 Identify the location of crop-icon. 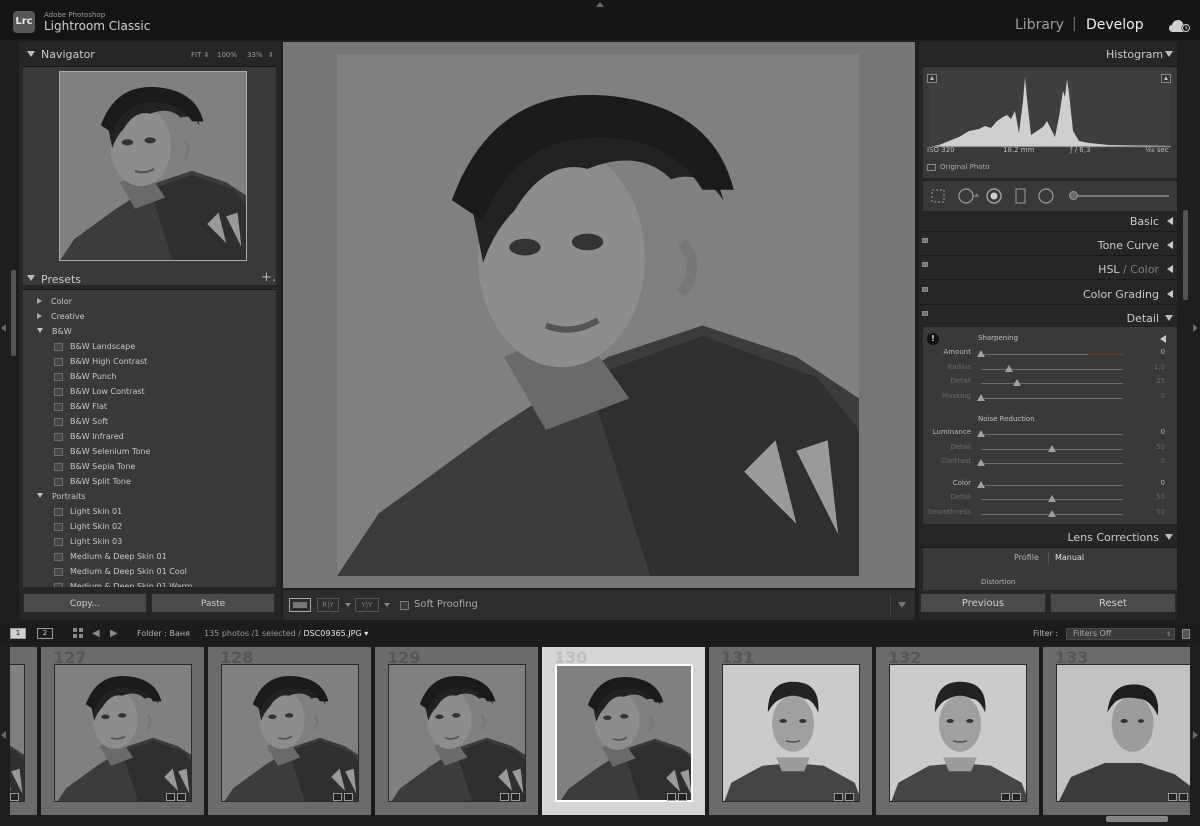
(938, 196).